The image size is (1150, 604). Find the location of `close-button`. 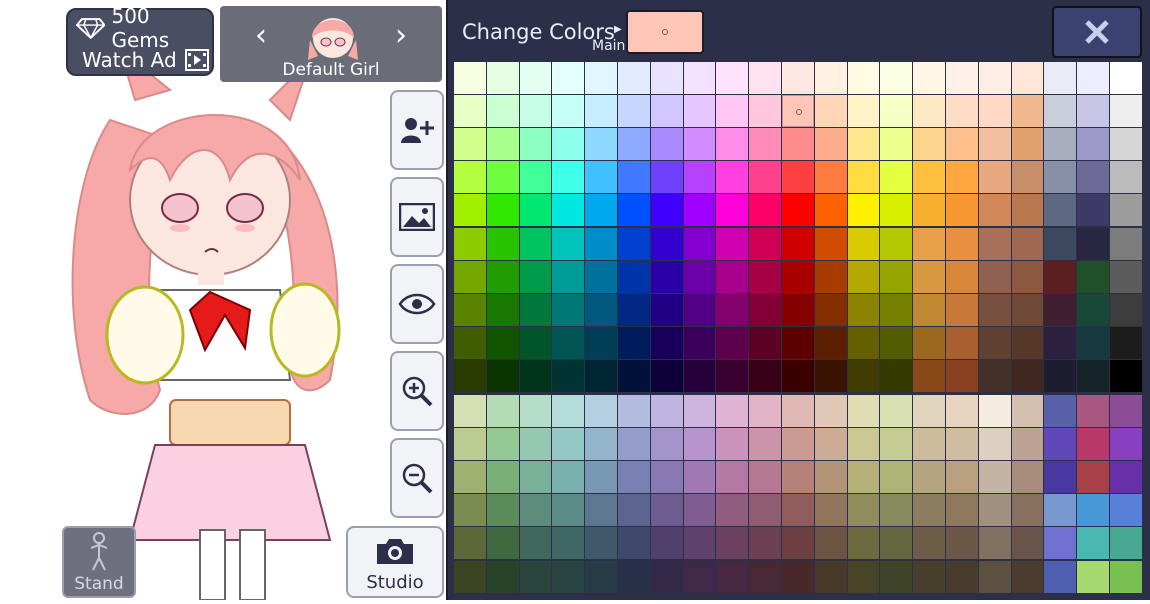

close-button is located at coordinates (1097, 32).